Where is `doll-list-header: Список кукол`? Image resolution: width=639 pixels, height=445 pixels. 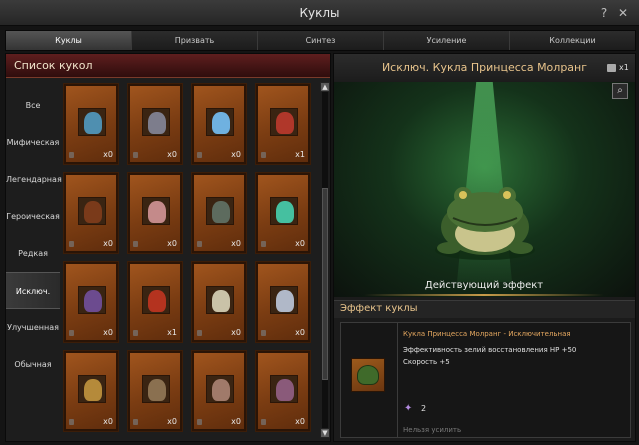
doll-list-header: Список кукол is located at coordinates (168, 66).